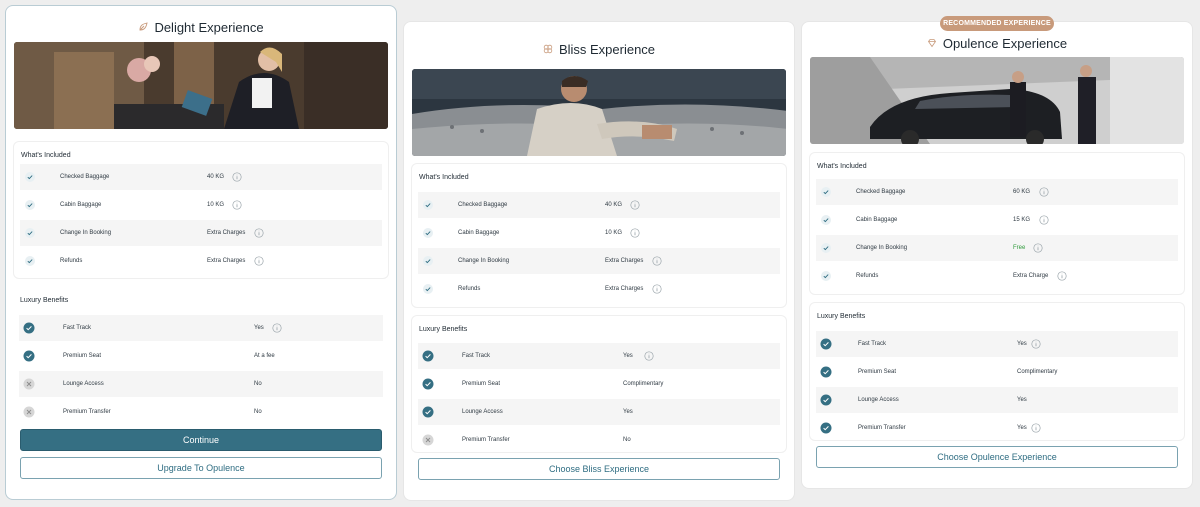 Image resolution: width=1200 pixels, height=507 pixels. Describe the element at coordinates (599, 469) in the screenshot. I see `choose-bliss-button: Choose Bliss Experience` at that location.